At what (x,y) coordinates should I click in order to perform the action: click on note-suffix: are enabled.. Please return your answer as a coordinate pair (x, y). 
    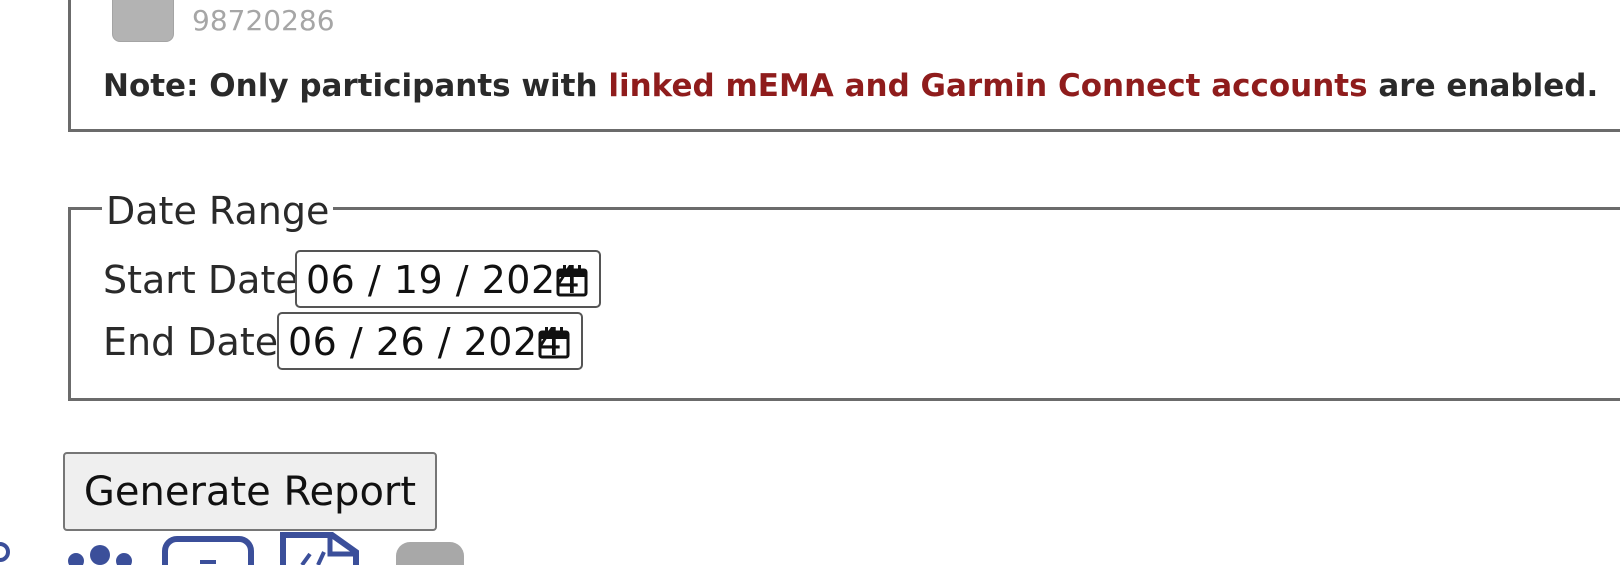
    Looking at the image, I should click on (1483, 86).